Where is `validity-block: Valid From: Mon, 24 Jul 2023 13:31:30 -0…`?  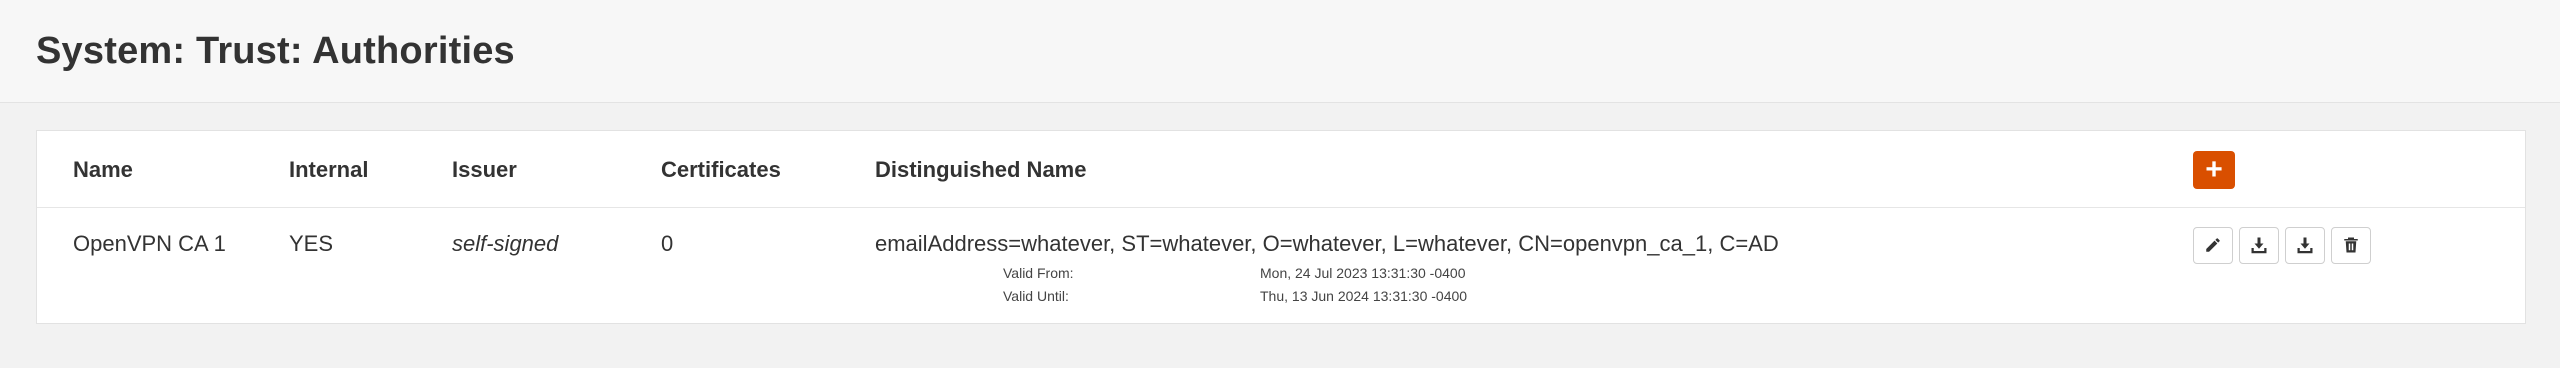 validity-block: Valid From: Mon, 24 Jul 2023 13:31:30 -0… is located at coordinates (1598, 285).